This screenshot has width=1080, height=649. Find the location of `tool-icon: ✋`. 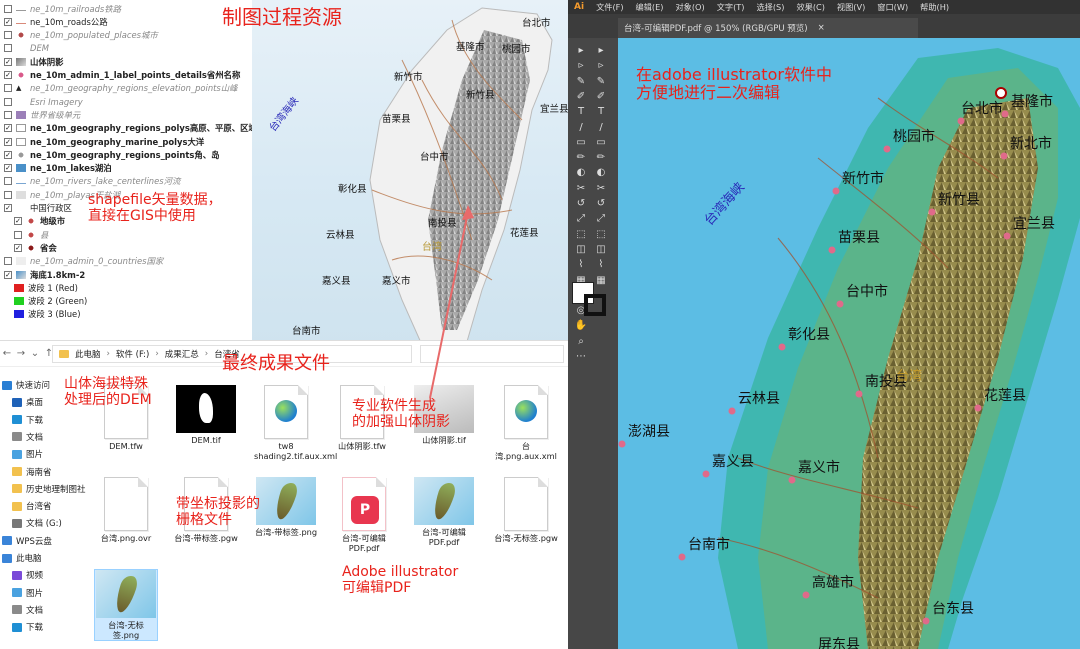

tool-icon: ✋ is located at coordinates (581, 326).